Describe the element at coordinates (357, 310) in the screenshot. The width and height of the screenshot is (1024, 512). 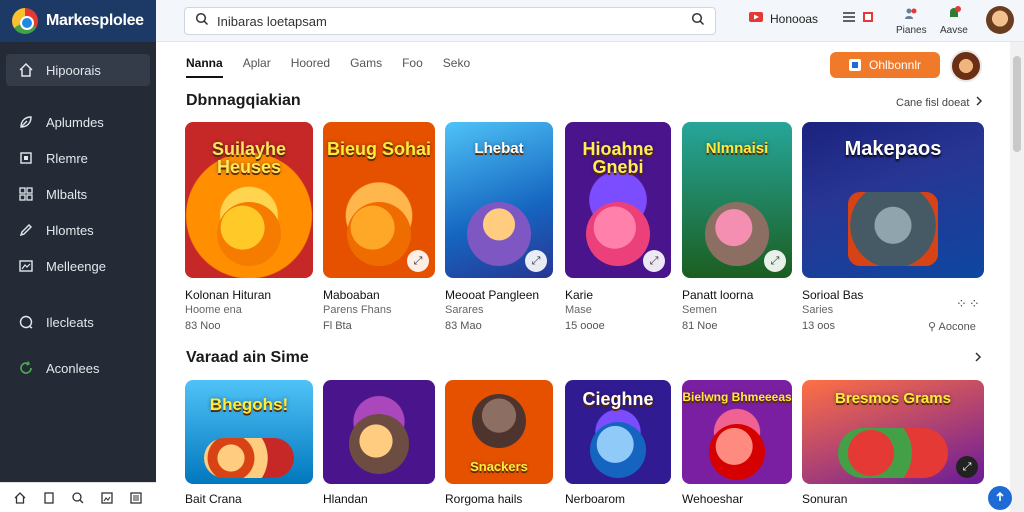
I see `card-sub: Parens Fhans` at that location.